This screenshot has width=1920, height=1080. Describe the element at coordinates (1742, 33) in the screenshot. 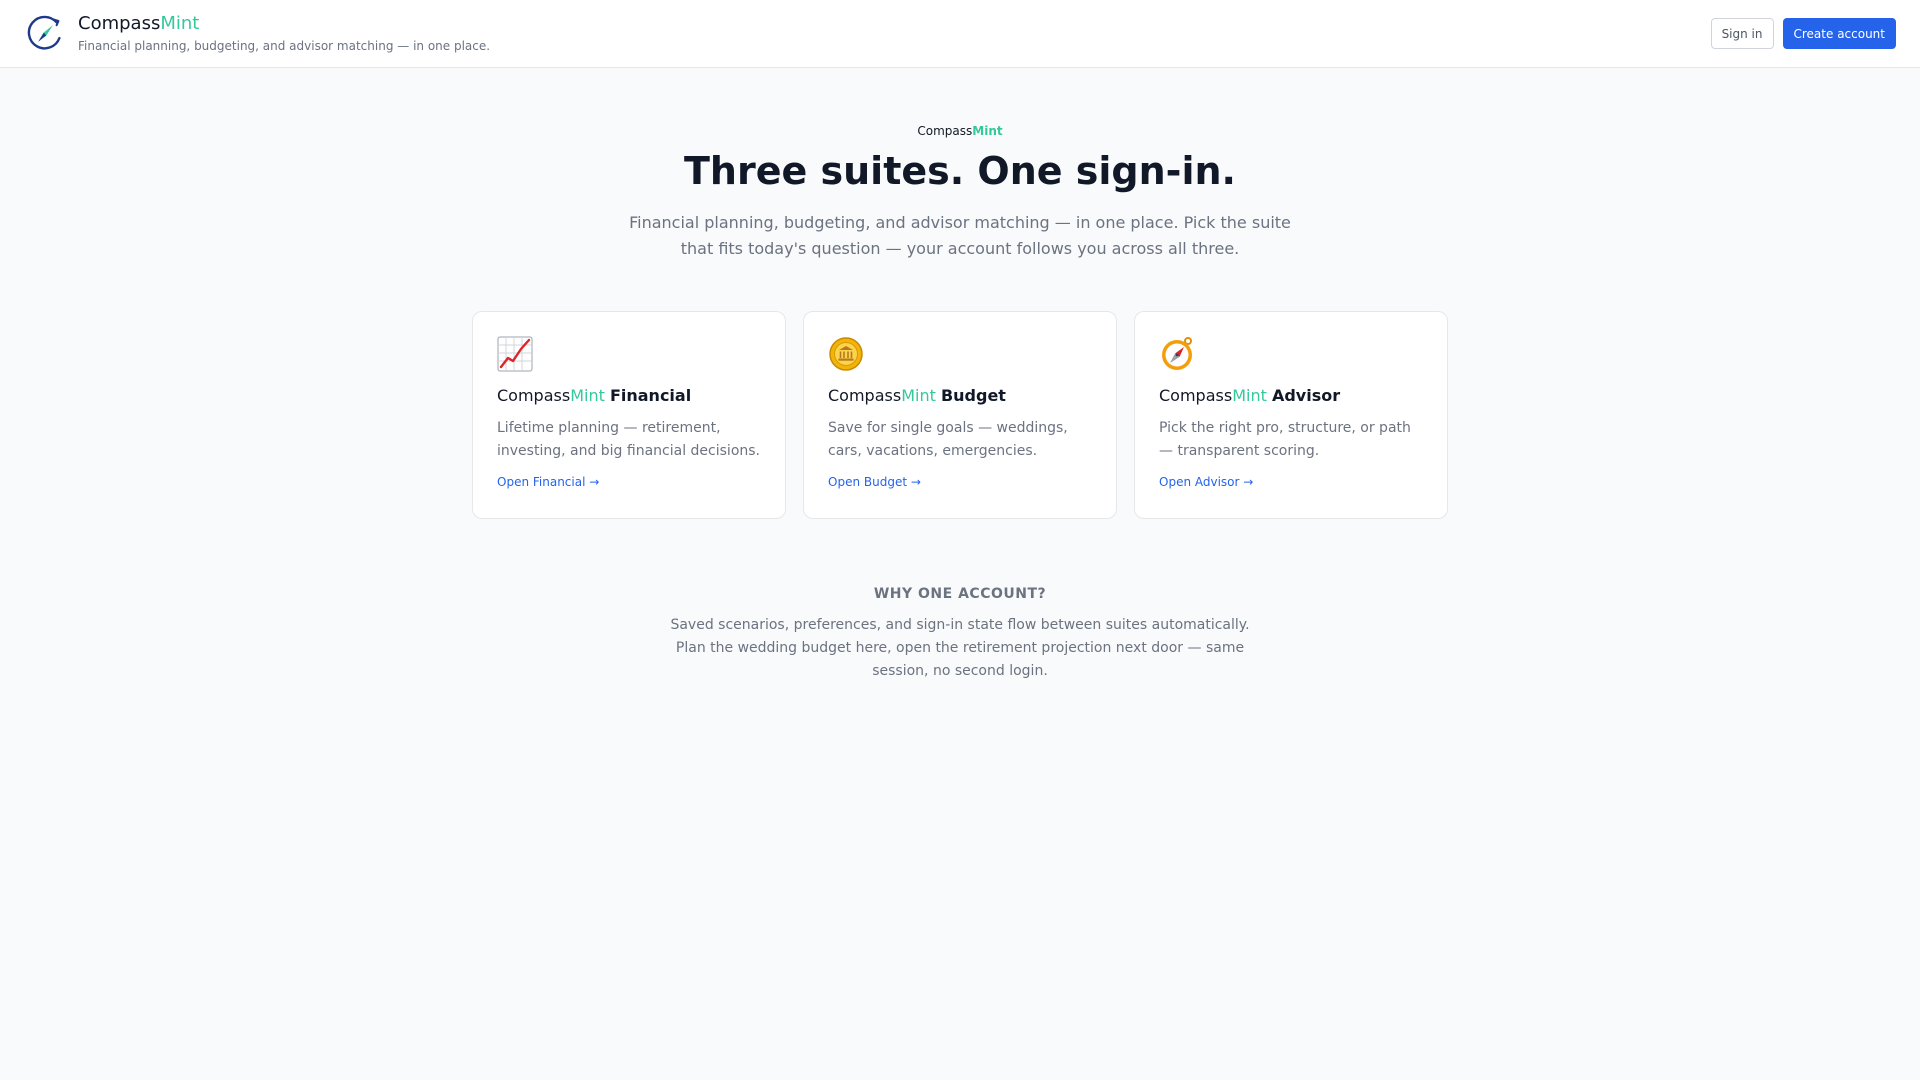

I see `sign-in-button: Sign in` at that location.